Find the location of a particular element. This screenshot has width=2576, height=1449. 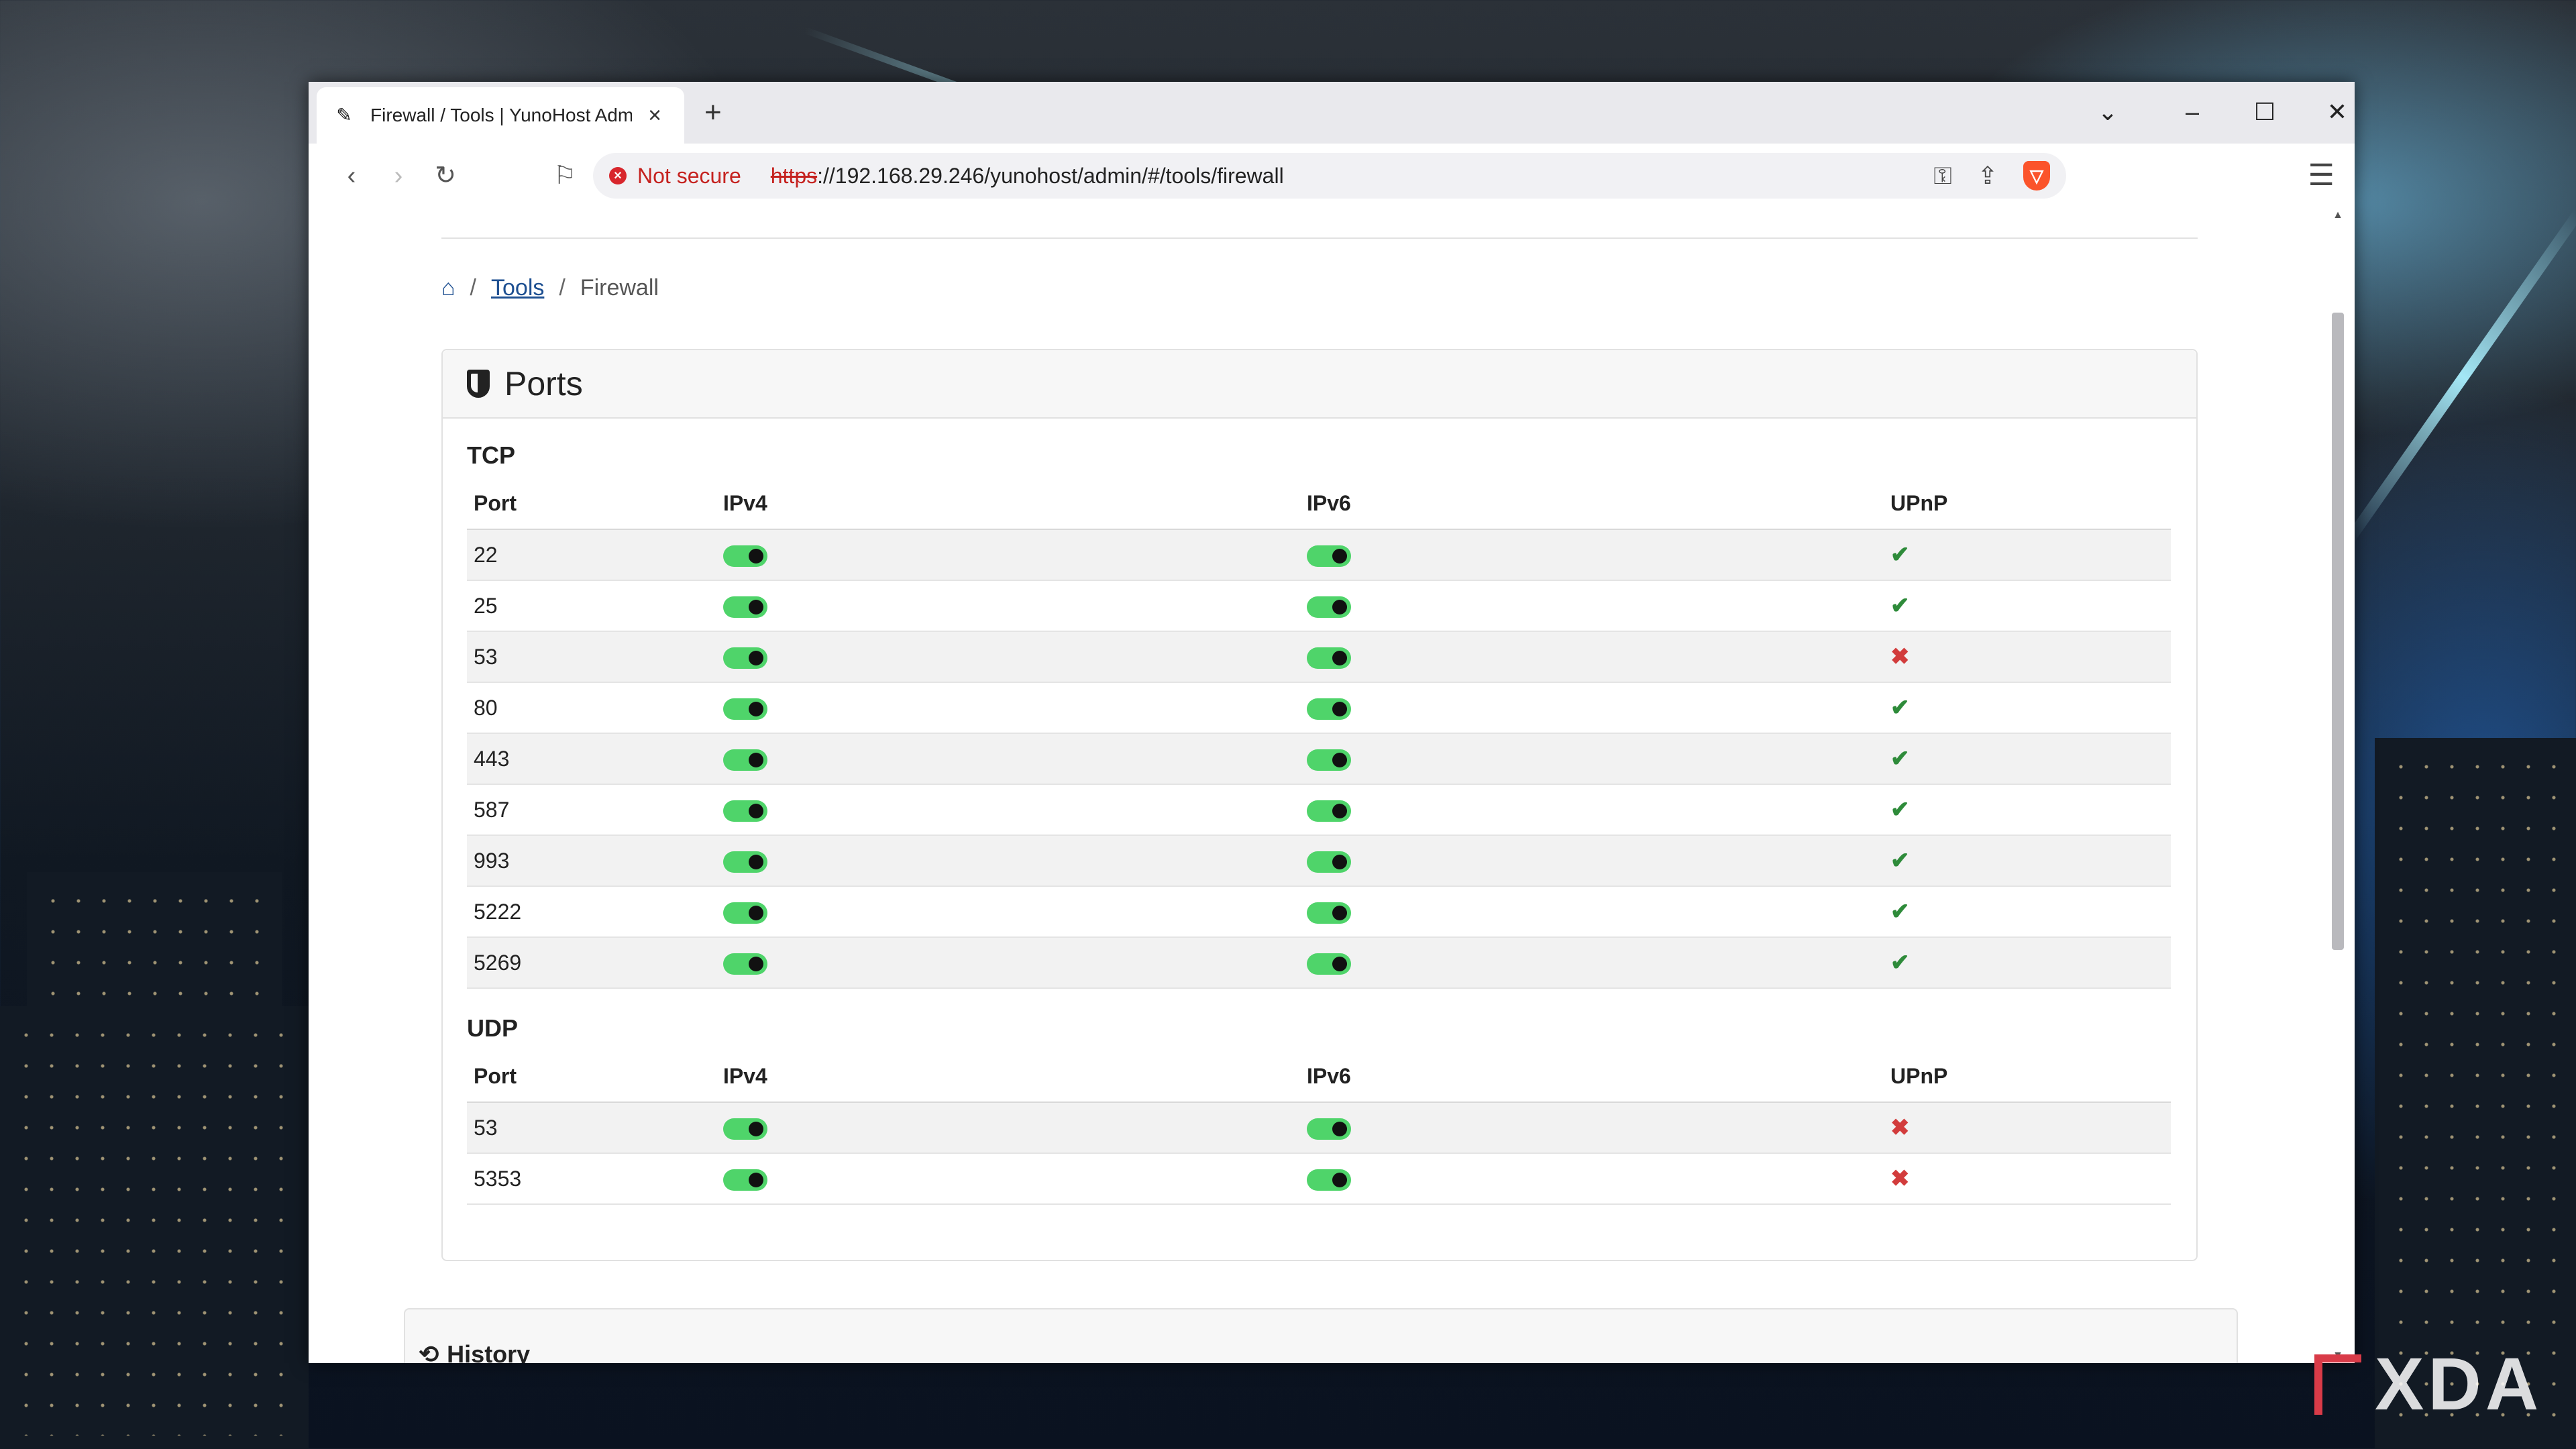

close-tab-icon: × is located at coordinates (654, 116).